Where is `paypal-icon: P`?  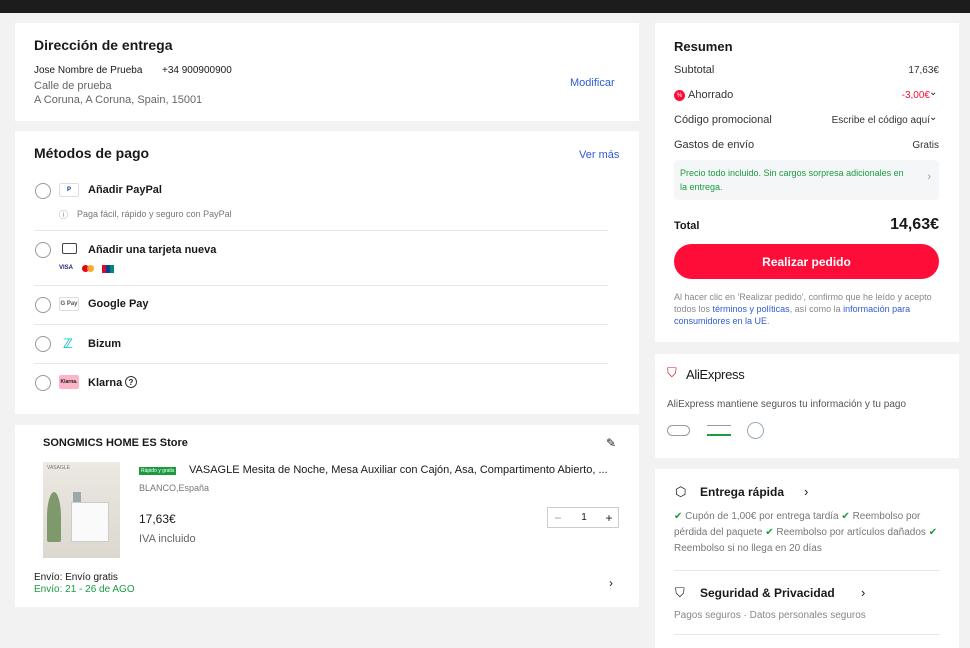 paypal-icon: P is located at coordinates (69, 190).